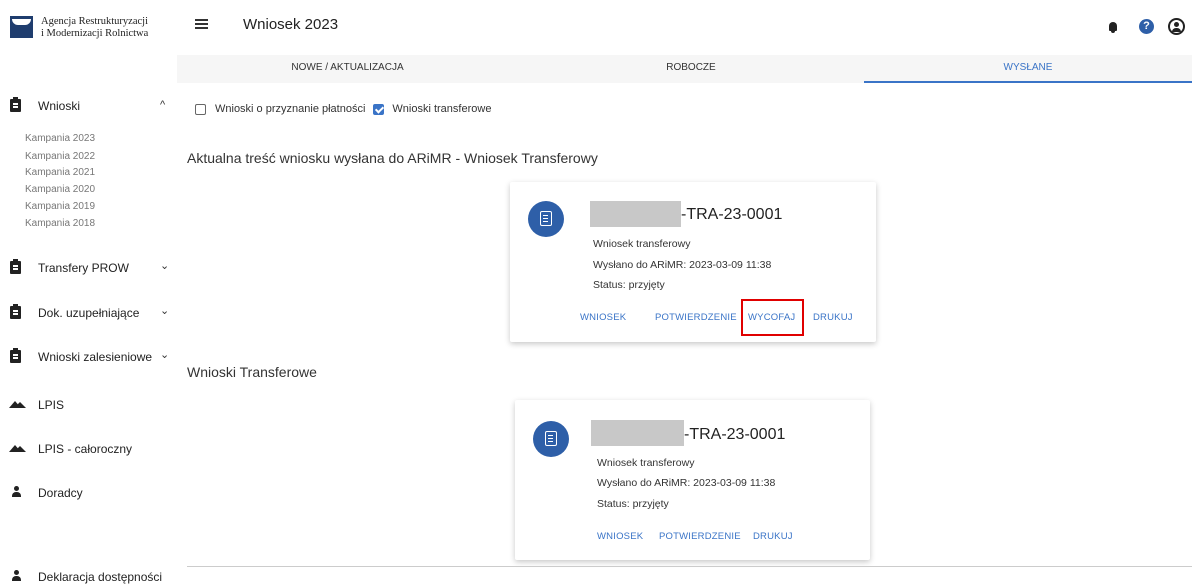  Describe the element at coordinates (88, 405) in the screenshot. I see `sidebar-item-lpis: LPIS` at that location.